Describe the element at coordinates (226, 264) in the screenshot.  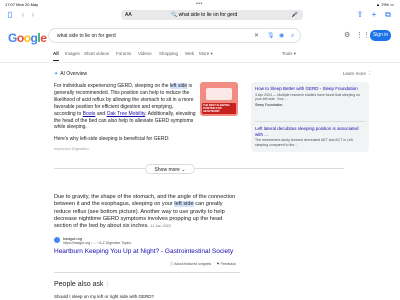
I see `feedback-link: ⚑ Feedback` at that location.